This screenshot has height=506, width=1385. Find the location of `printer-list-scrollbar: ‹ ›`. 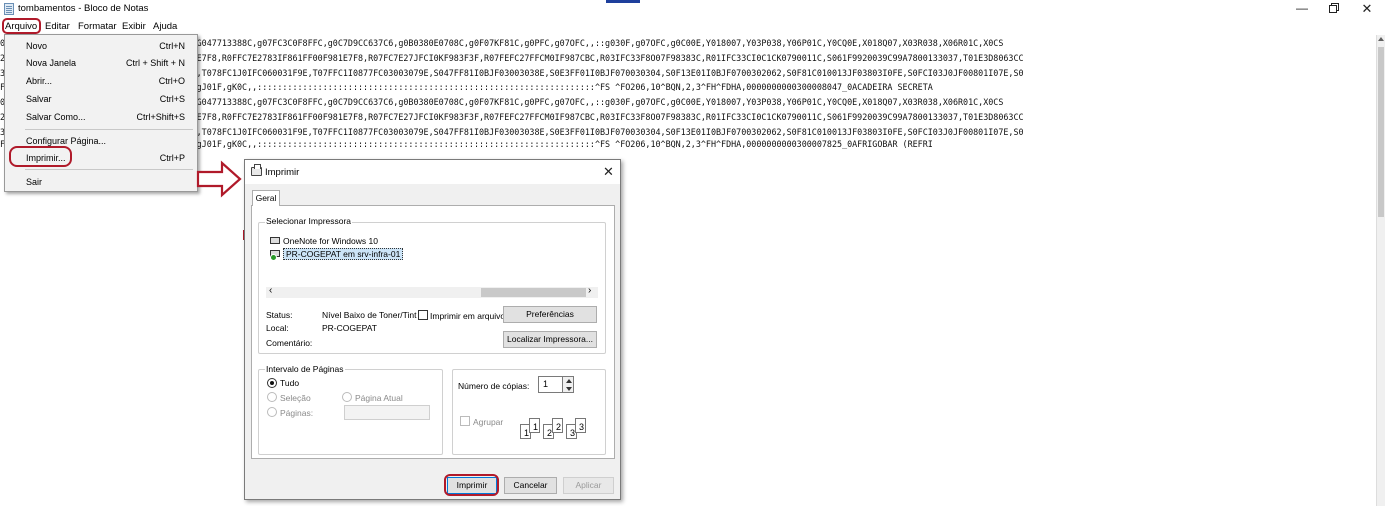

printer-list-scrollbar: ‹ › is located at coordinates (432, 291).